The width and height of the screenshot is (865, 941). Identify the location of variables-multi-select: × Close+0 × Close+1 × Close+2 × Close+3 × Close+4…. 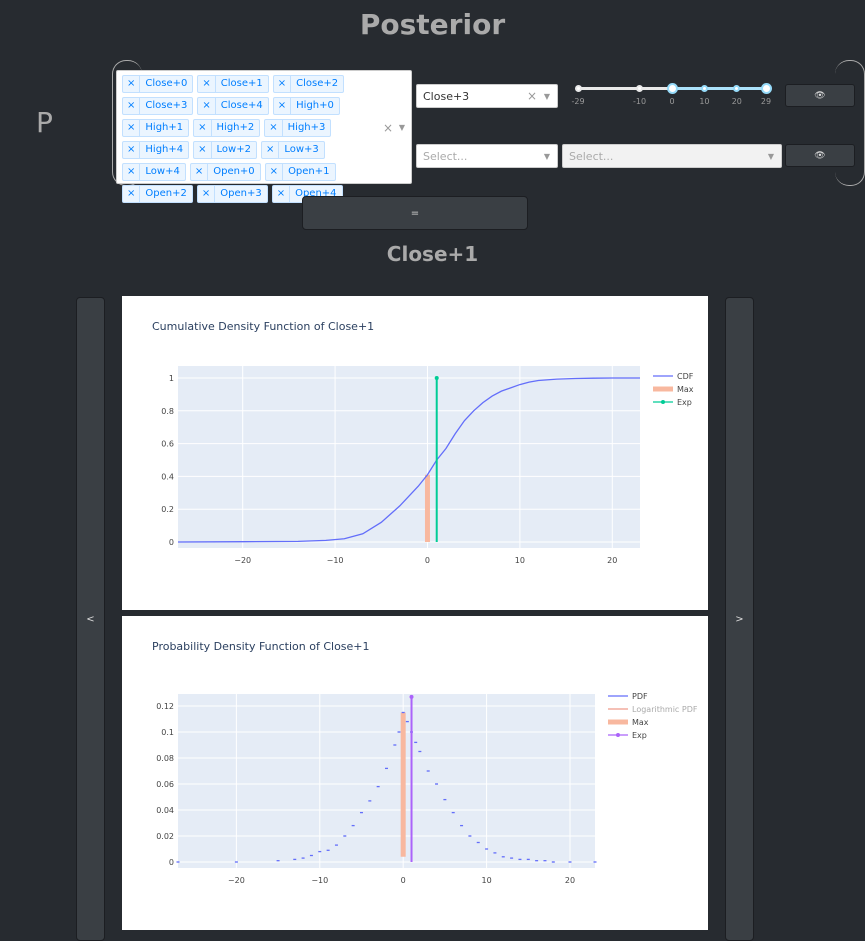
(264, 136).